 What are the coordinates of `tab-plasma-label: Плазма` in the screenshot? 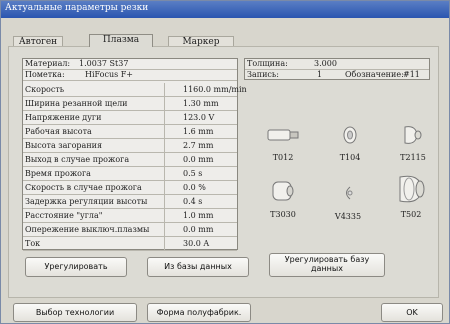 It's located at (121, 40).